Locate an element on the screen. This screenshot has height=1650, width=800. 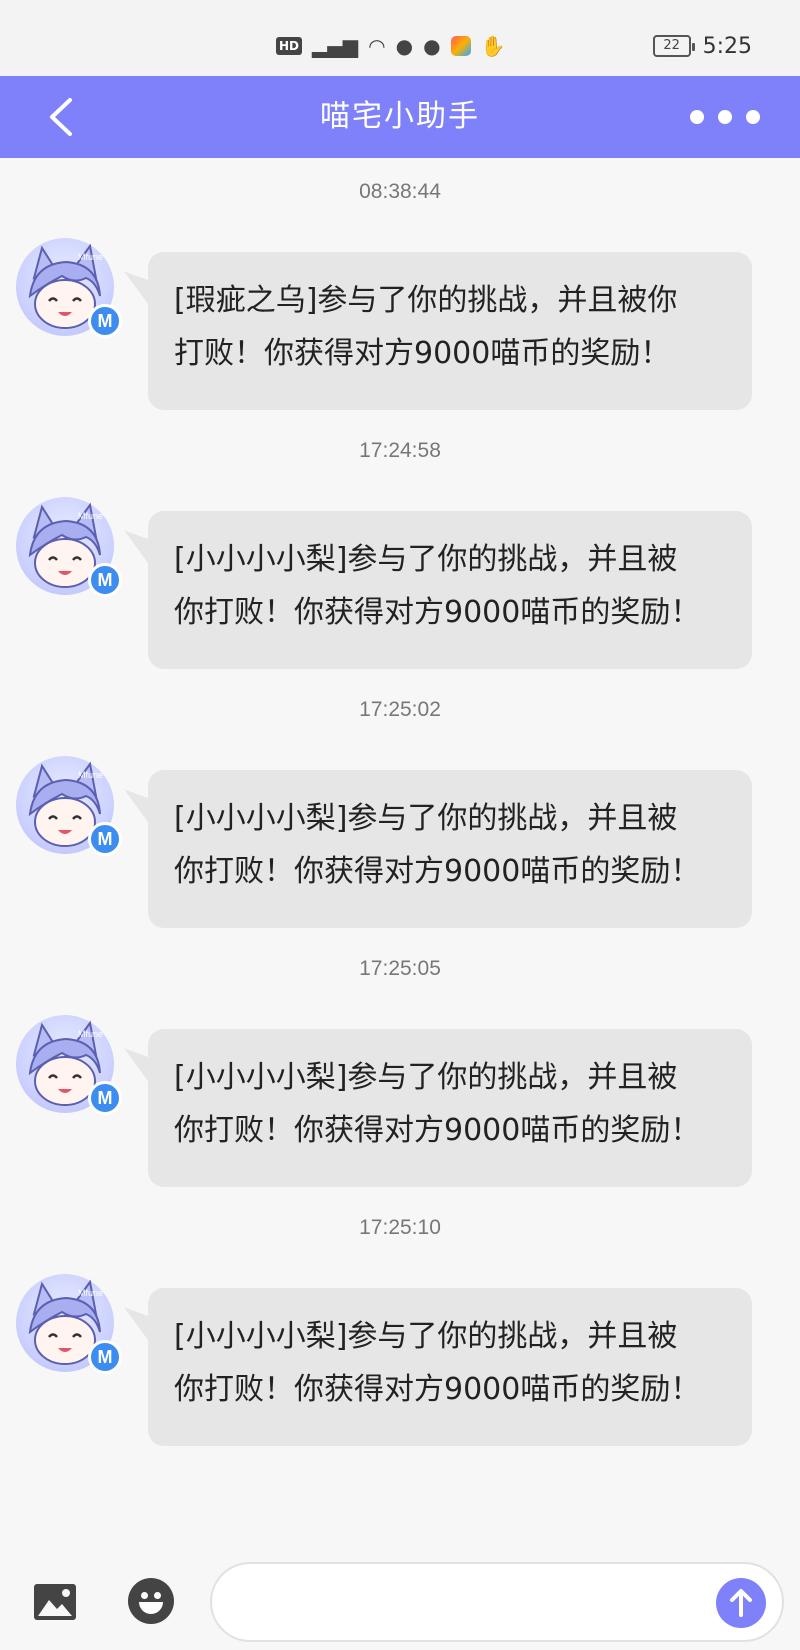
more-button is located at coordinates (725, 117).